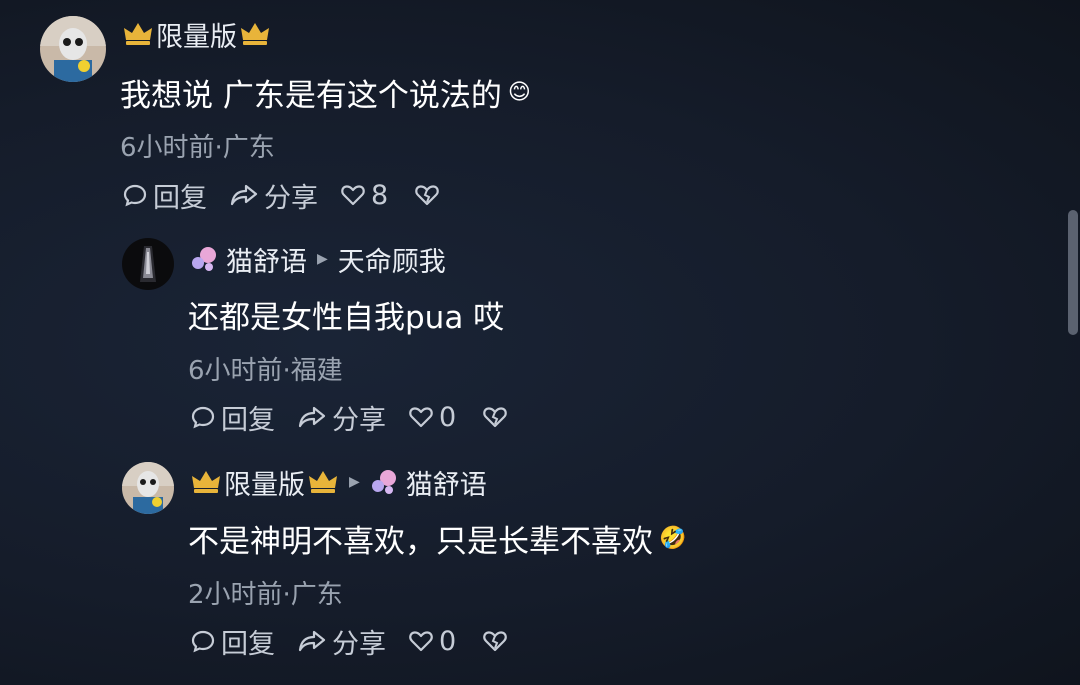  Describe the element at coordinates (311, 95) in the screenshot. I see `comment-text: 我想说 广东是有这个说法的` at that location.